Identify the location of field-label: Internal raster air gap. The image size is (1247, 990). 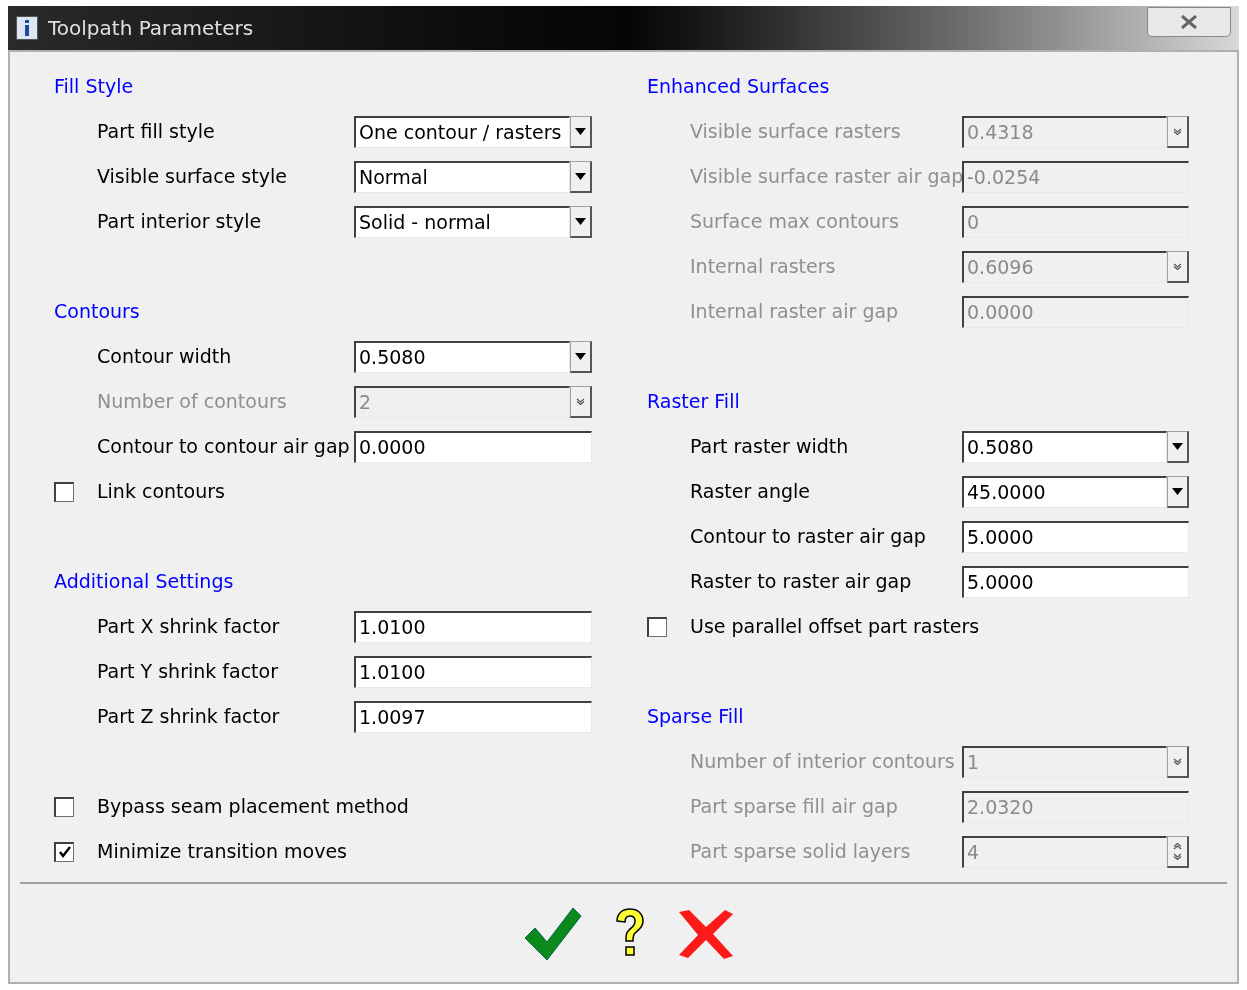
(795, 312).